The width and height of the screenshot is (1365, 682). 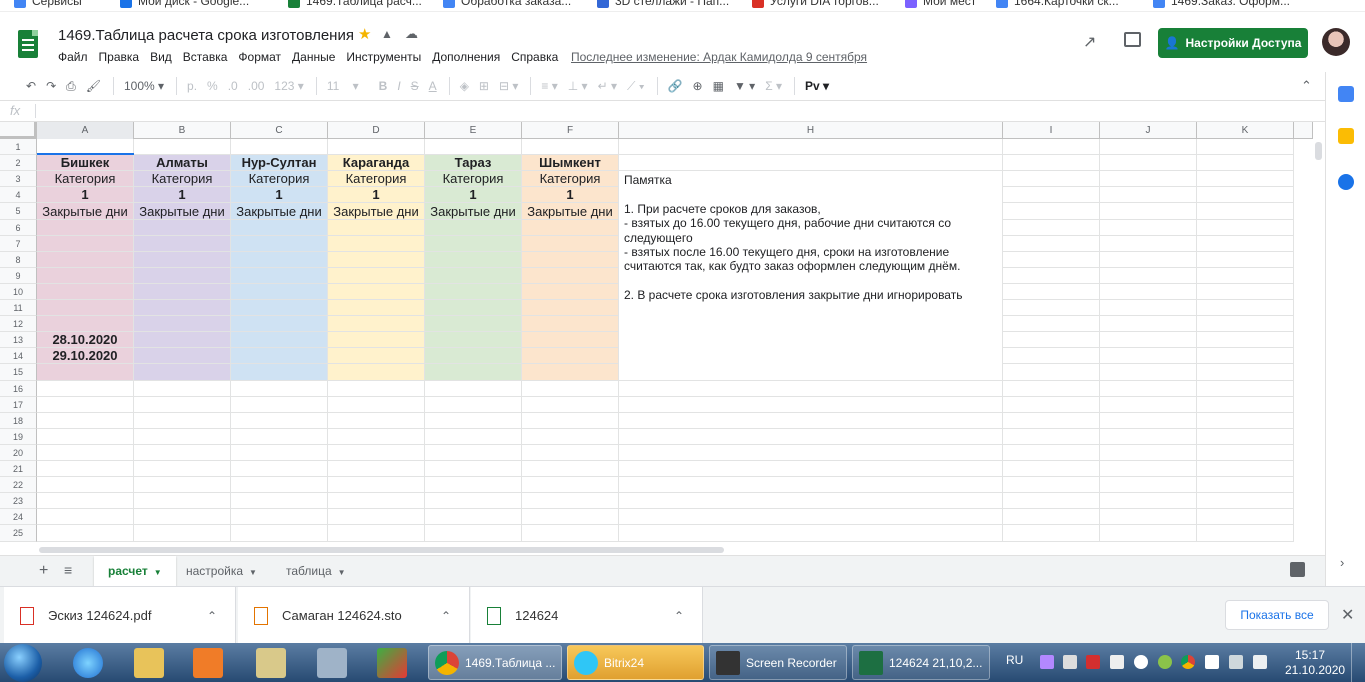 What do you see at coordinates (18, 372) in the screenshot?
I see `row-header: 15` at bounding box center [18, 372].